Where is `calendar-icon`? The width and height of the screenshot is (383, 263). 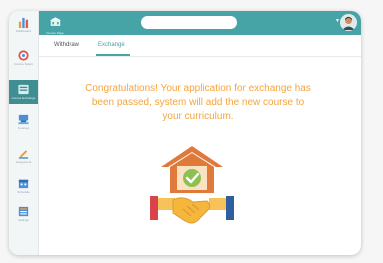 calendar-icon is located at coordinates (23, 184).